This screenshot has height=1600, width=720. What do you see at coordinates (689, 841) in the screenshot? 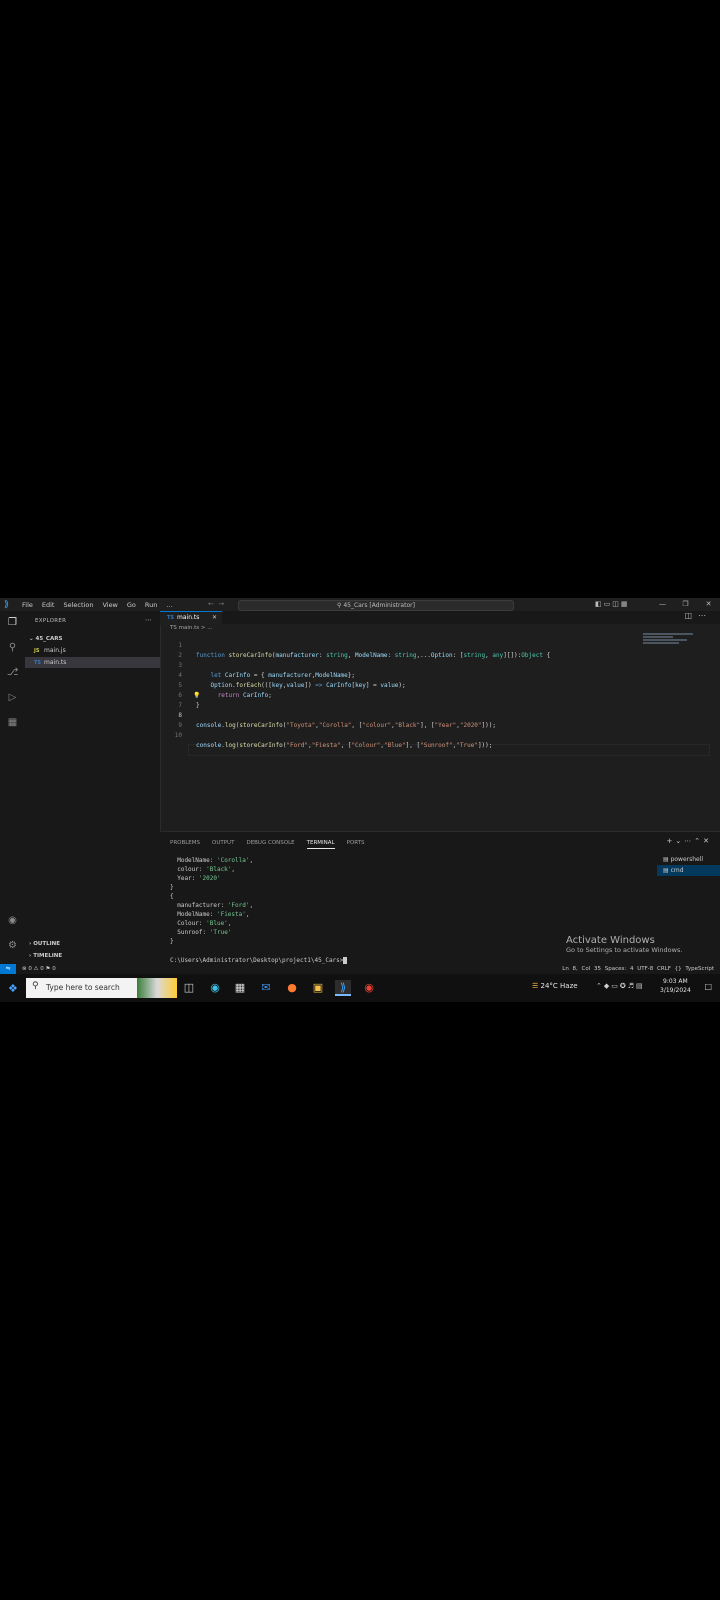
I see `panel-actions-icons: +⌄⋯⌃✕` at bounding box center [689, 841].